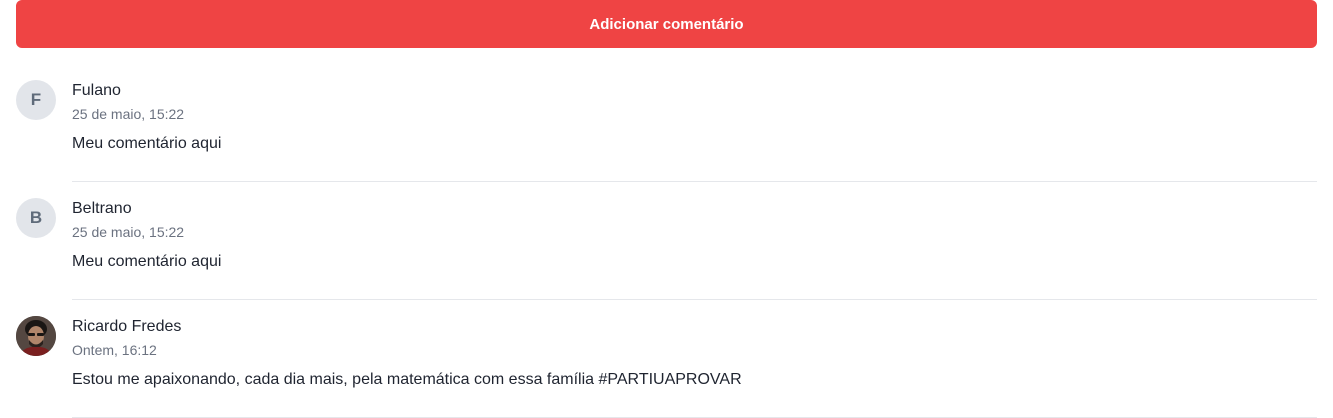  I want to click on avatar-photo, so click(36, 336).